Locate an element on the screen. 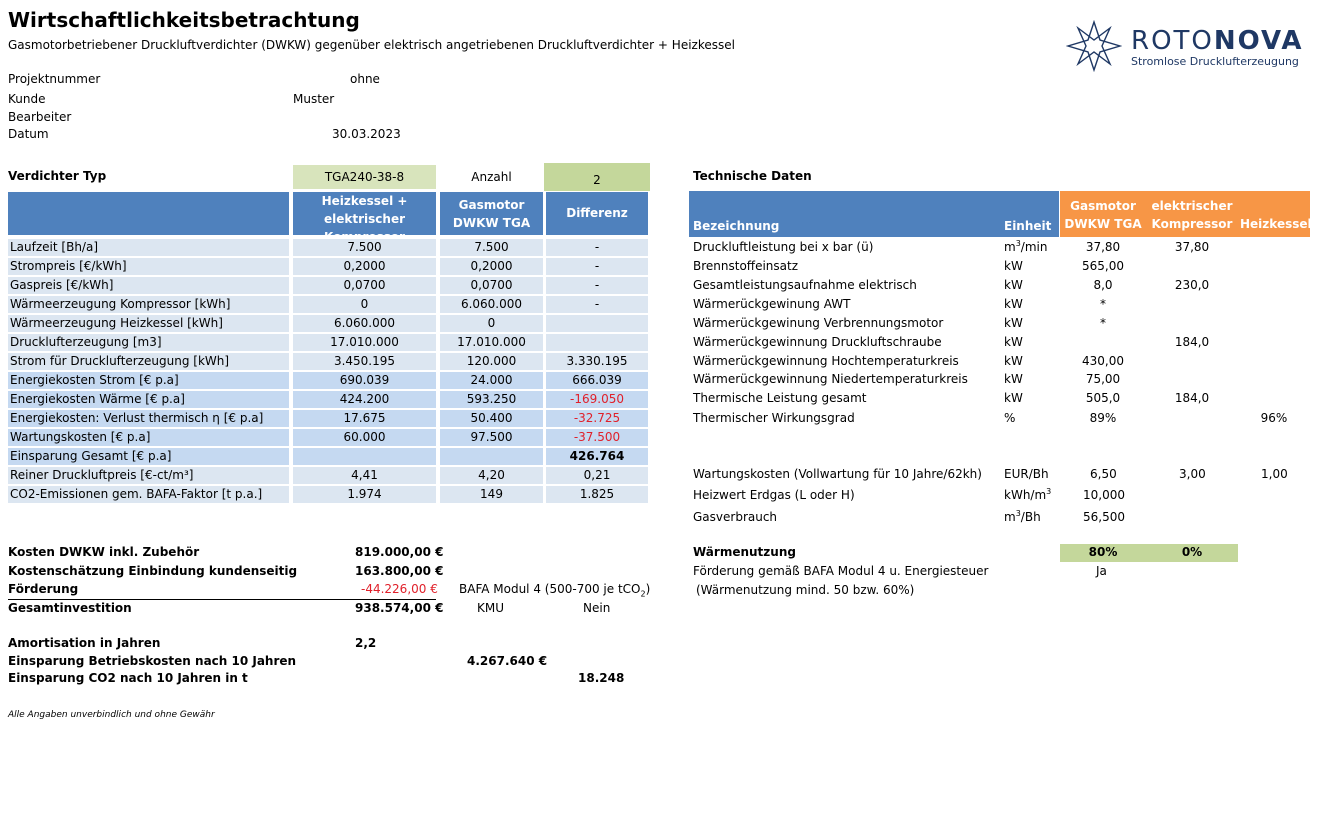 The width and height of the screenshot is (1331, 817). tech-row-label: Druckluftleistung bei x bar (ü) is located at coordinates (783, 247).